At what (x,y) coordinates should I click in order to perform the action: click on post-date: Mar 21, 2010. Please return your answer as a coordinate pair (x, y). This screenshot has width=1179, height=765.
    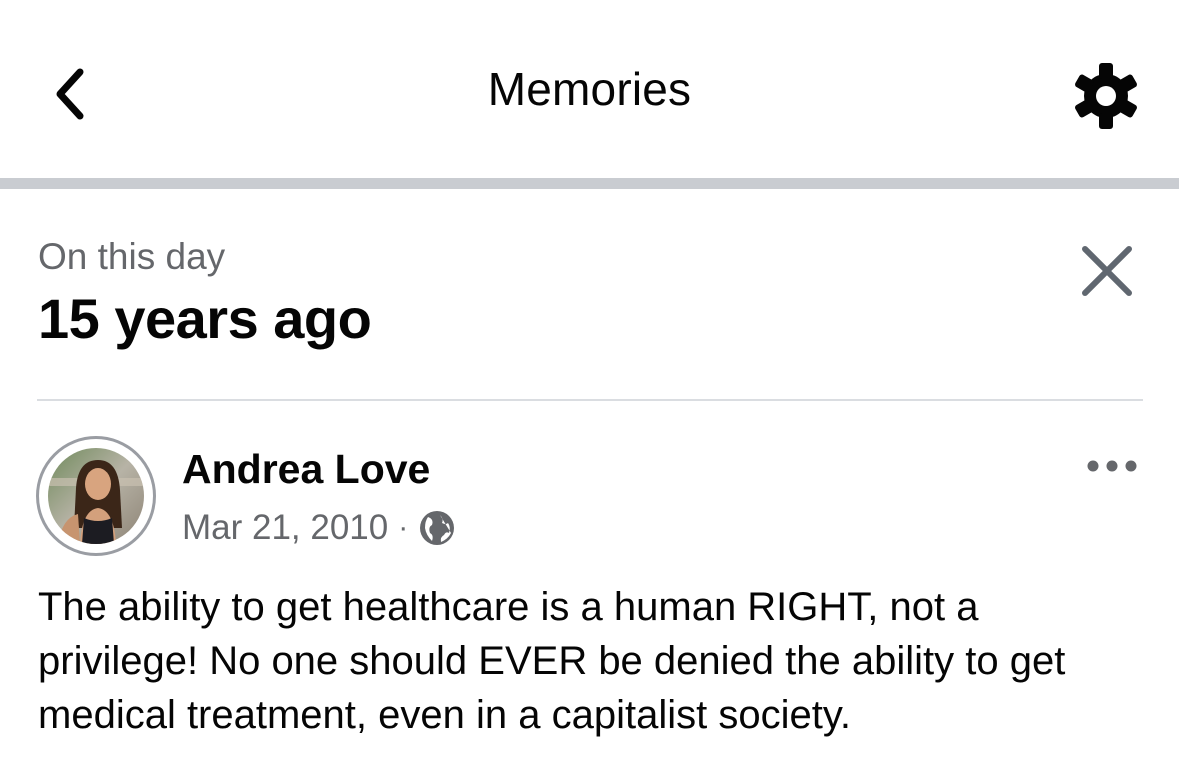
    Looking at the image, I should click on (285, 528).